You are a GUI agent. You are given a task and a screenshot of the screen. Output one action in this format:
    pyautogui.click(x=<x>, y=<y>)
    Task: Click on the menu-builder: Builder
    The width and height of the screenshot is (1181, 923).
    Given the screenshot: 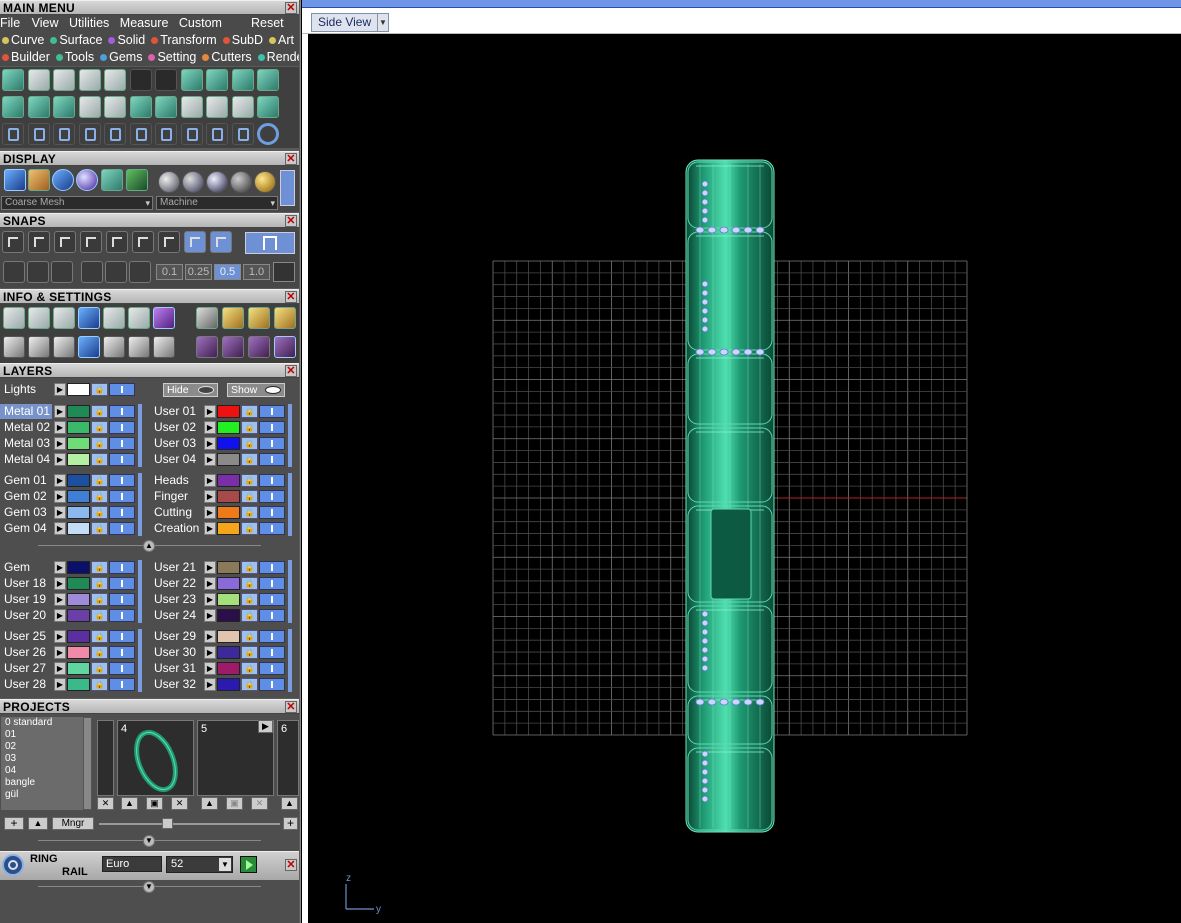 What is the action you would take?
    pyautogui.click(x=26, y=57)
    